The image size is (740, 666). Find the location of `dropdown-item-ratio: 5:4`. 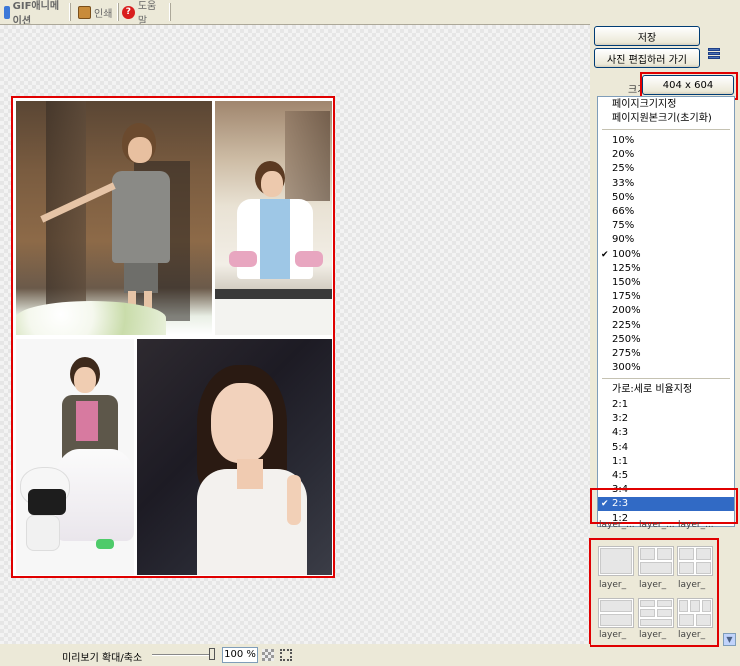

dropdown-item-ratio: 5:4 is located at coordinates (666, 448).